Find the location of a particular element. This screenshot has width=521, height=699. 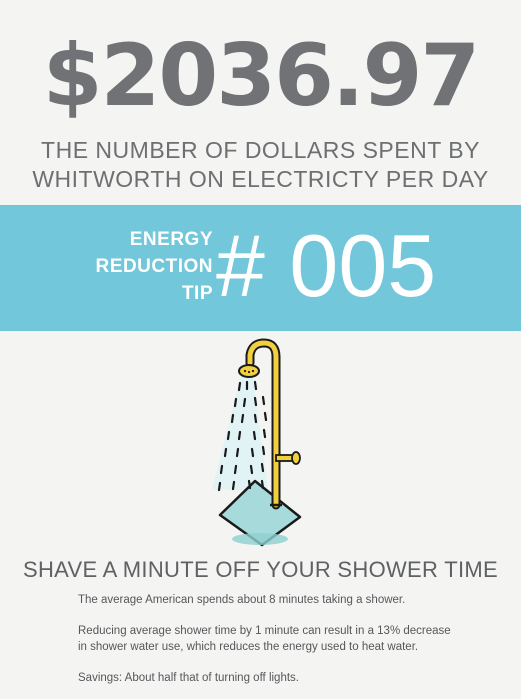

tip-banner-label: ENERGY REDUCTION TIP is located at coordinates (154, 266).